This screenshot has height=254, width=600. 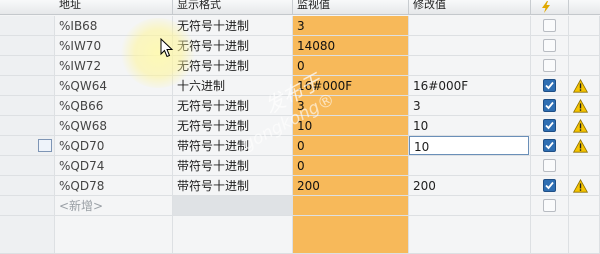 What do you see at coordinates (470, 186) in the screenshot?
I see `modify-value-cell: 200` at bounding box center [470, 186].